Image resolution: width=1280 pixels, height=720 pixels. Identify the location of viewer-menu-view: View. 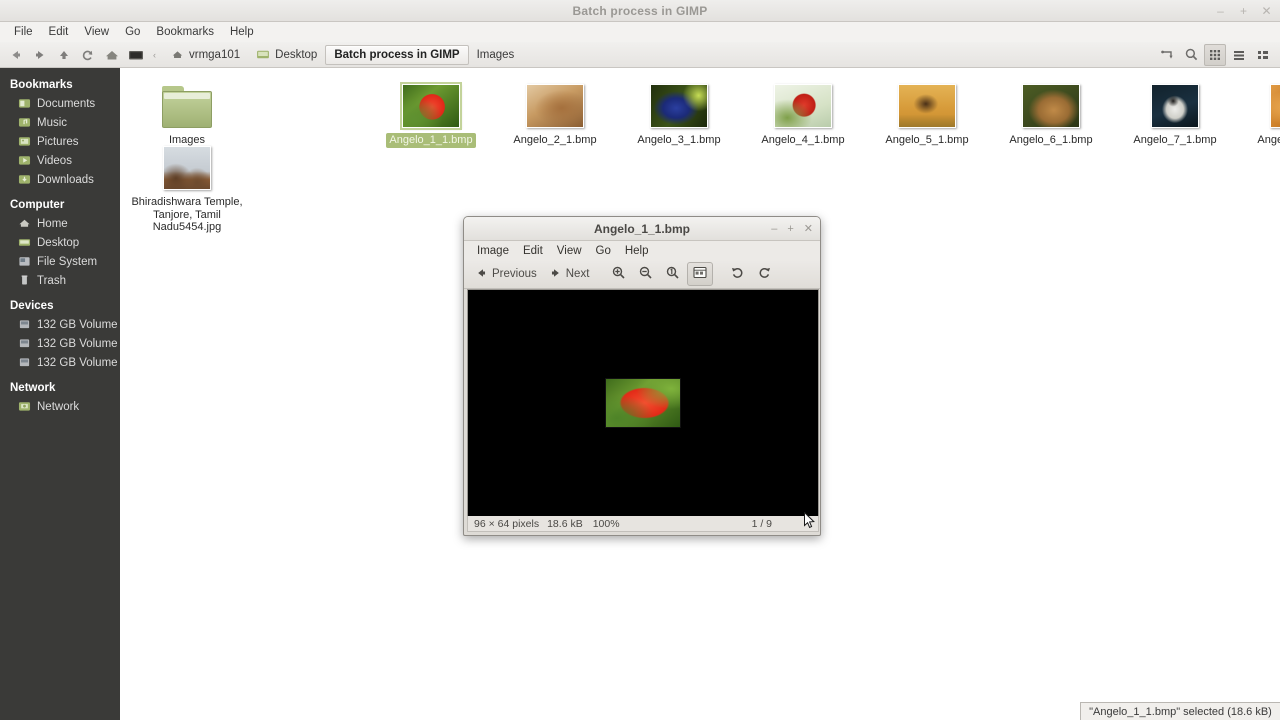
(569, 251).